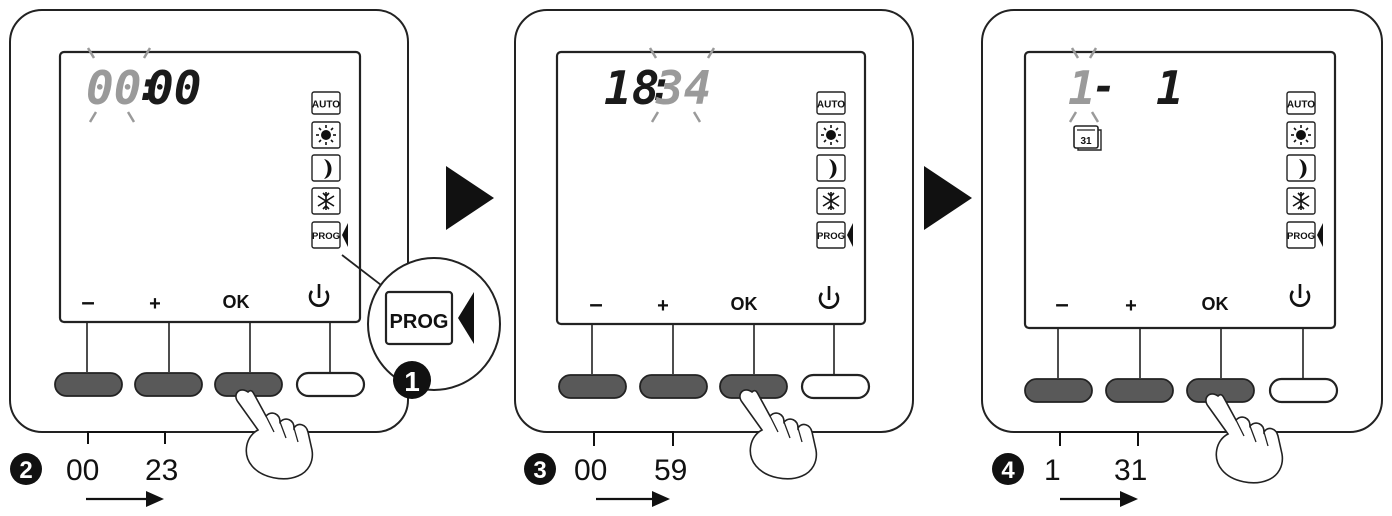  I want to click on step-number: 3, so click(539, 470).